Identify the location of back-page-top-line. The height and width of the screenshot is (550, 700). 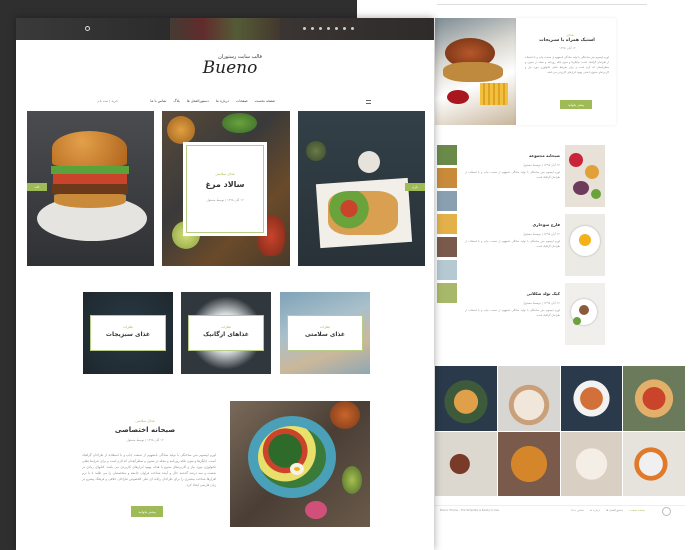
(542, 4).